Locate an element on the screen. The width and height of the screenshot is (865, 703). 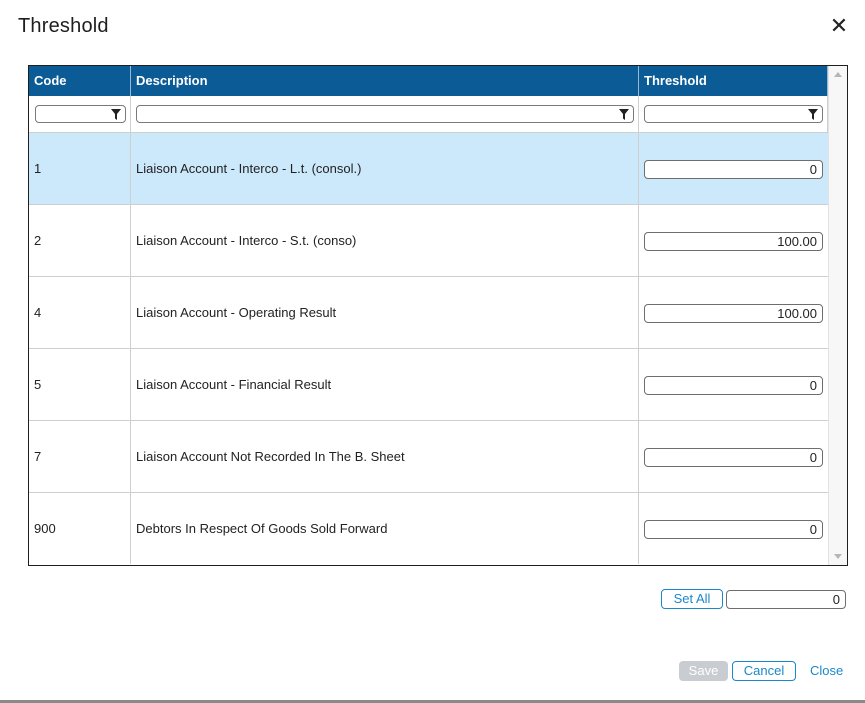
filter-cell-description is located at coordinates (385, 114).